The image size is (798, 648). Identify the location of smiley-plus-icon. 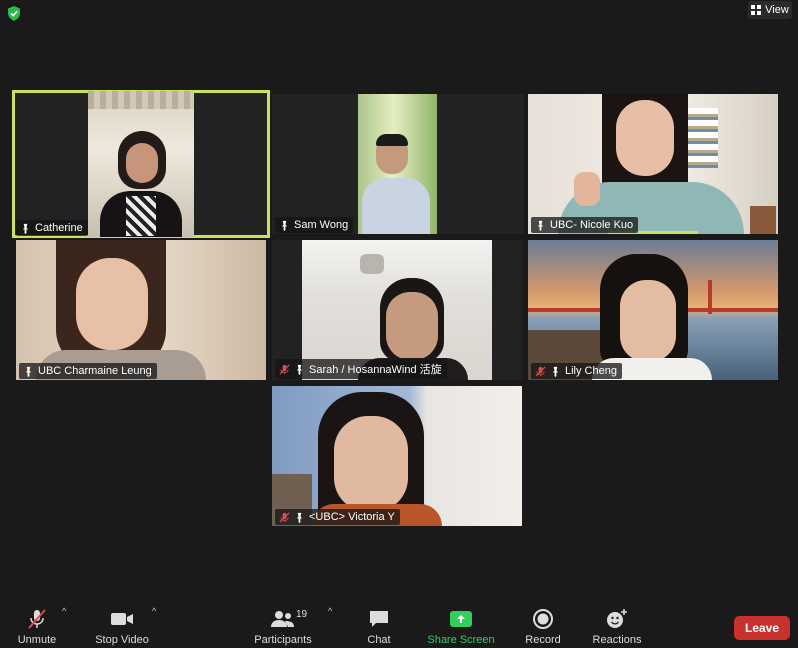
(617, 618).